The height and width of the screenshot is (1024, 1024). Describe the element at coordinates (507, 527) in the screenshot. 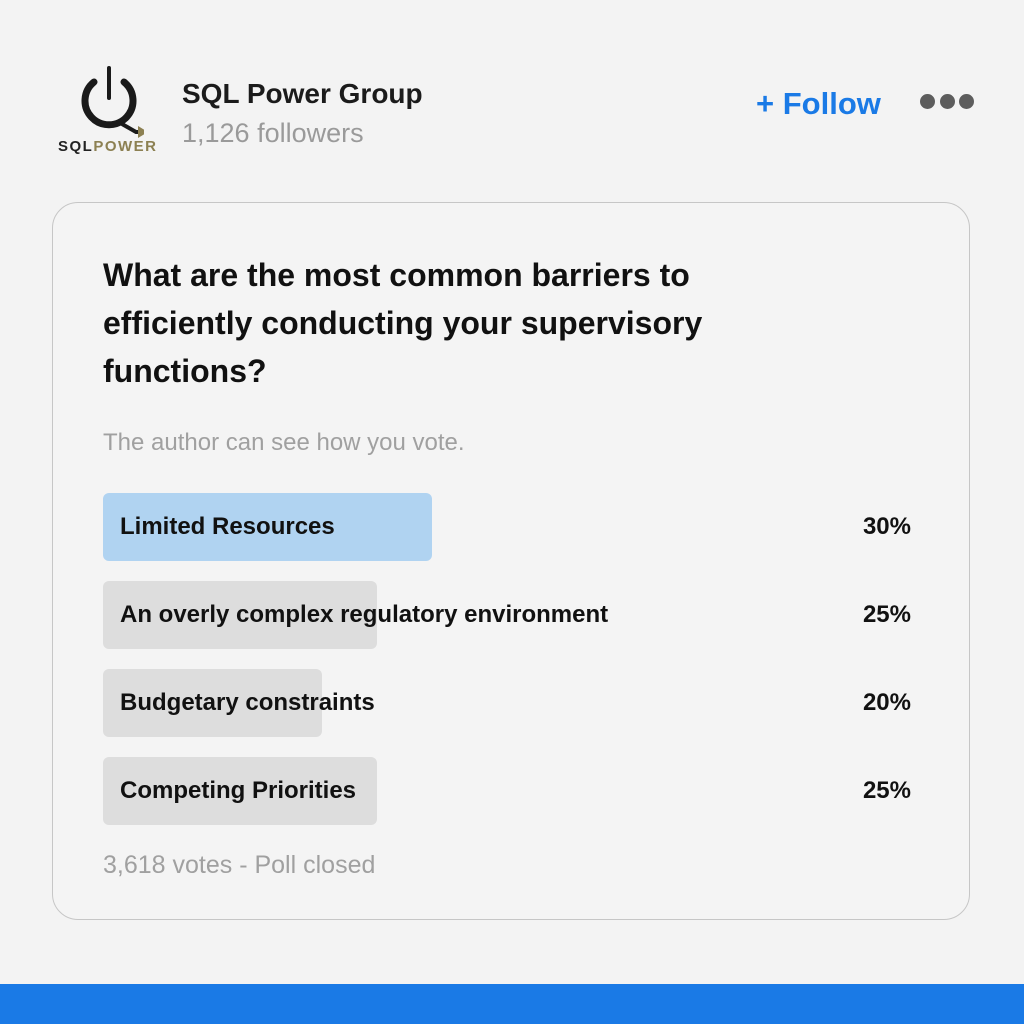

I see `poll-option-limited-resources: Limited Resources 30%` at that location.